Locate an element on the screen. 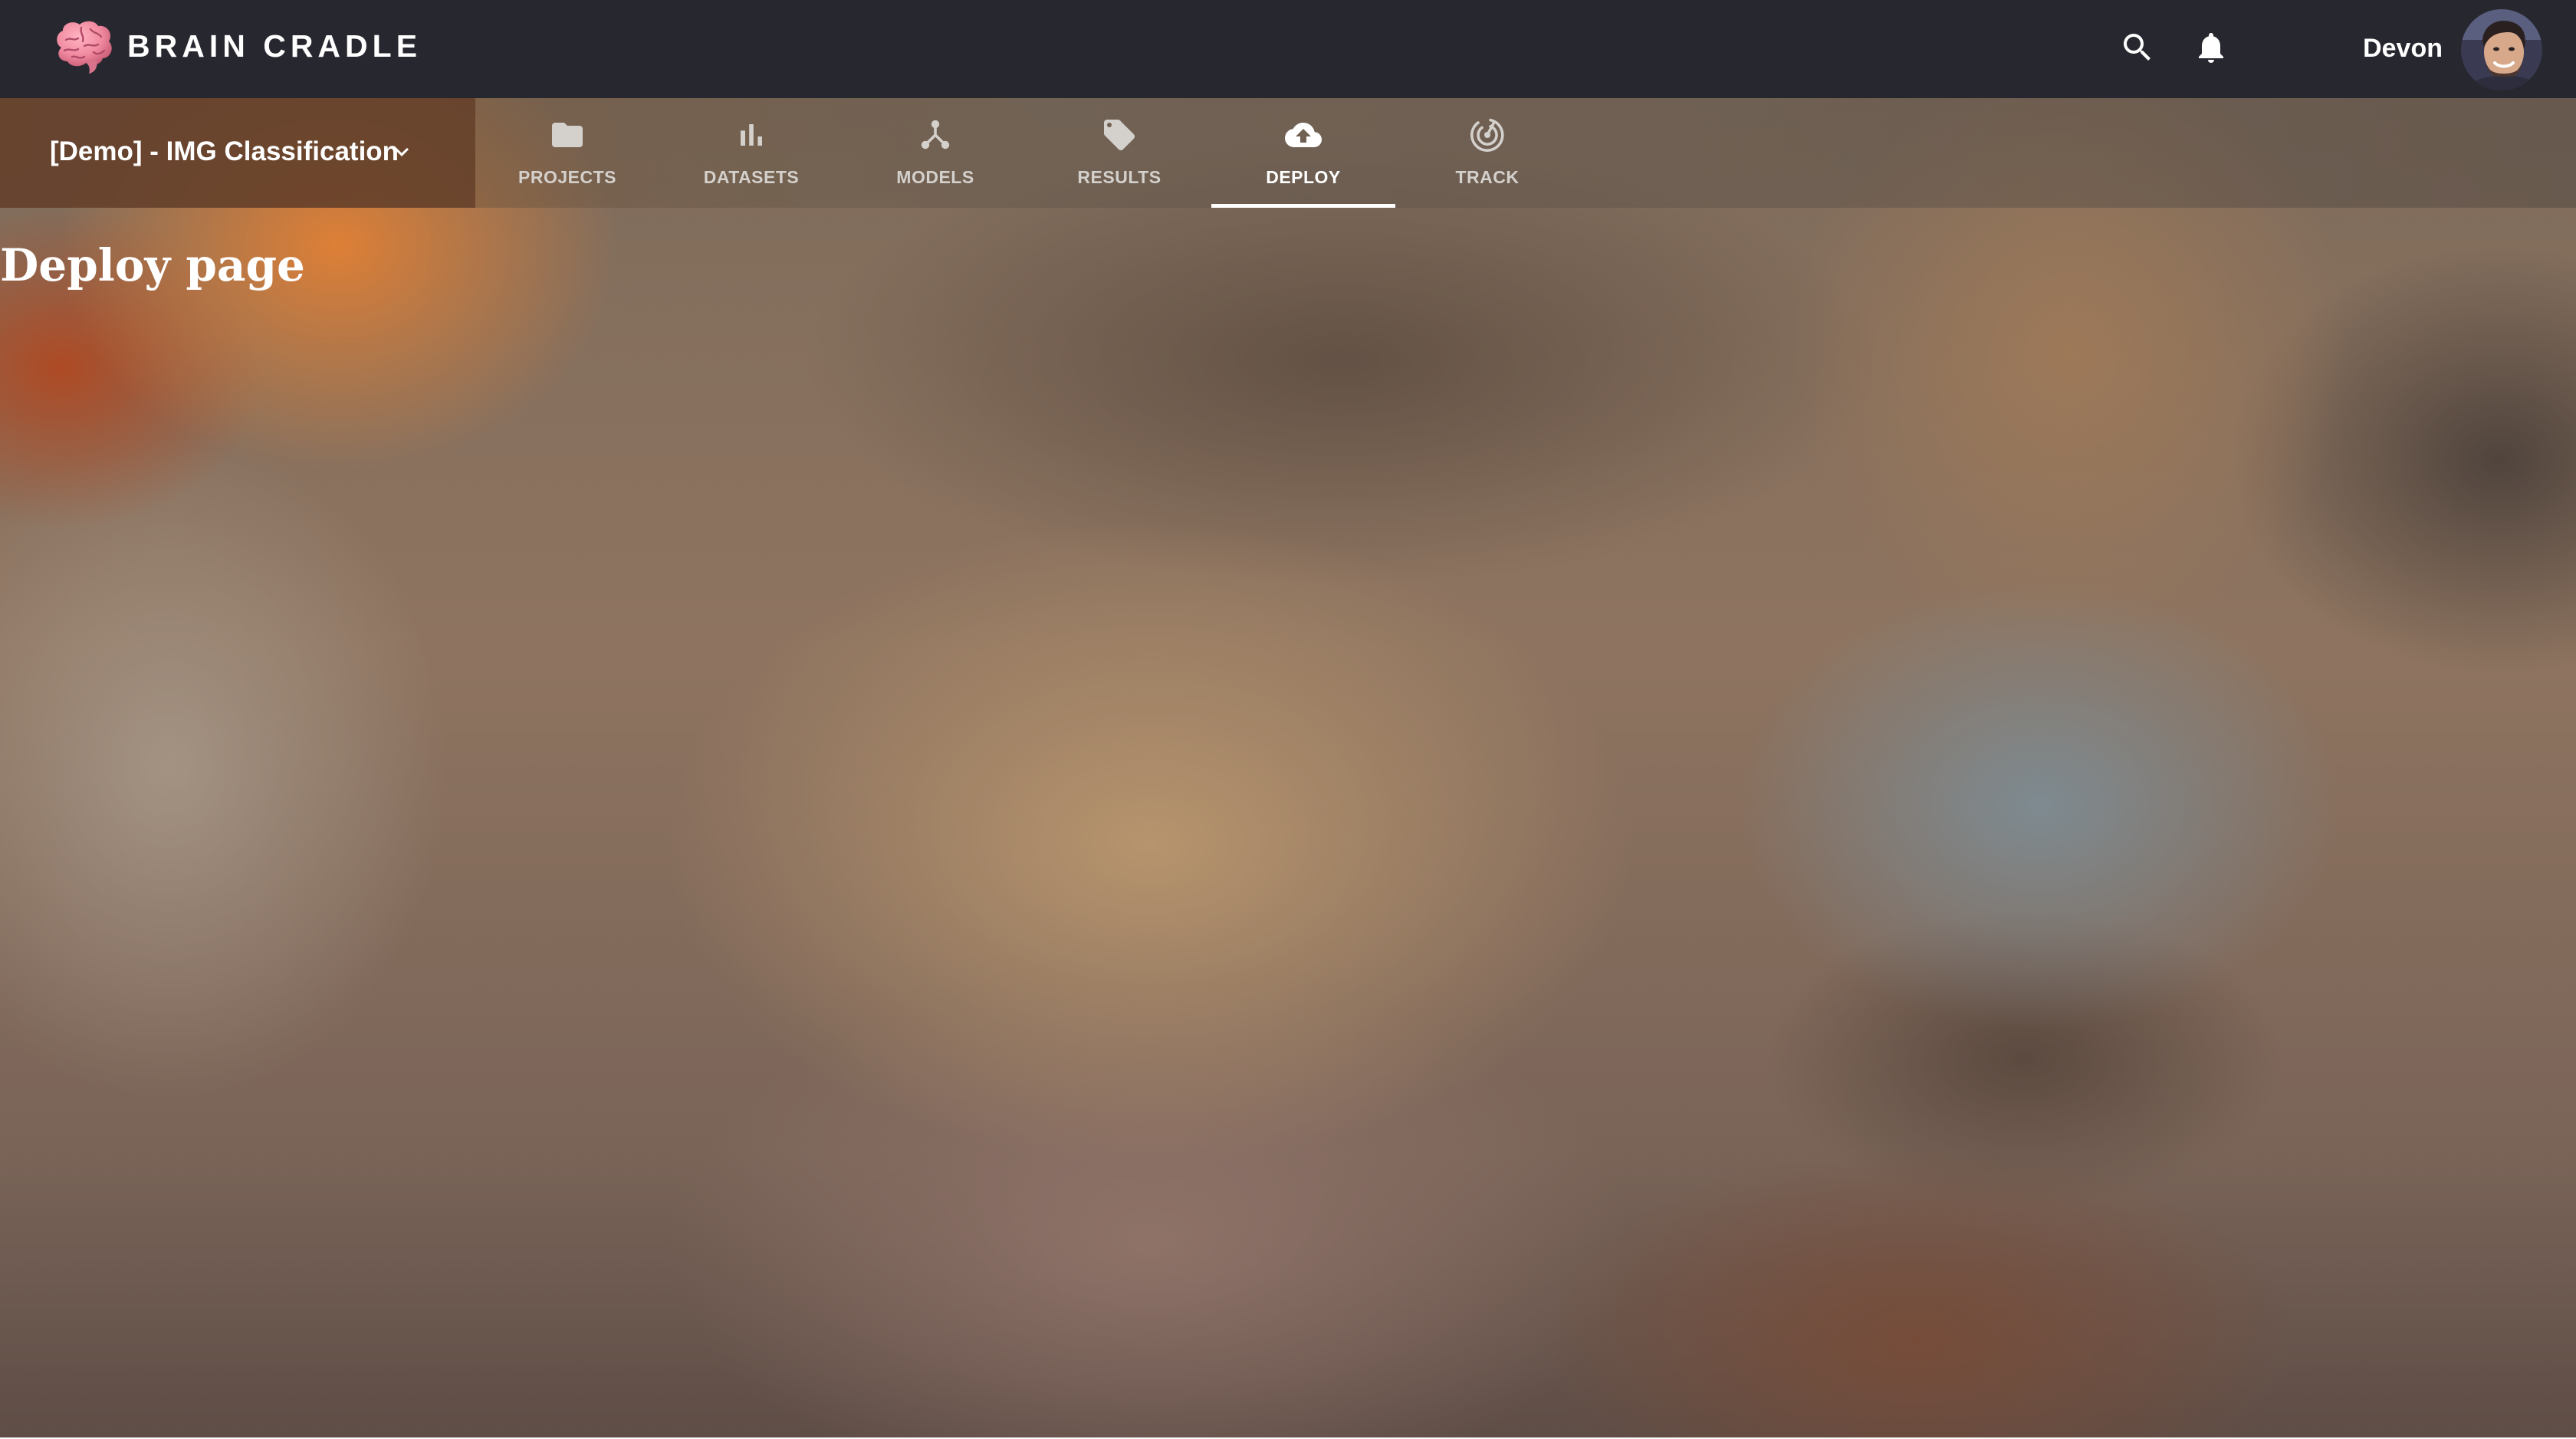 The height and width of the screenshot is (1439, 2576). radar-icon is located at coordinates (1487, 135).